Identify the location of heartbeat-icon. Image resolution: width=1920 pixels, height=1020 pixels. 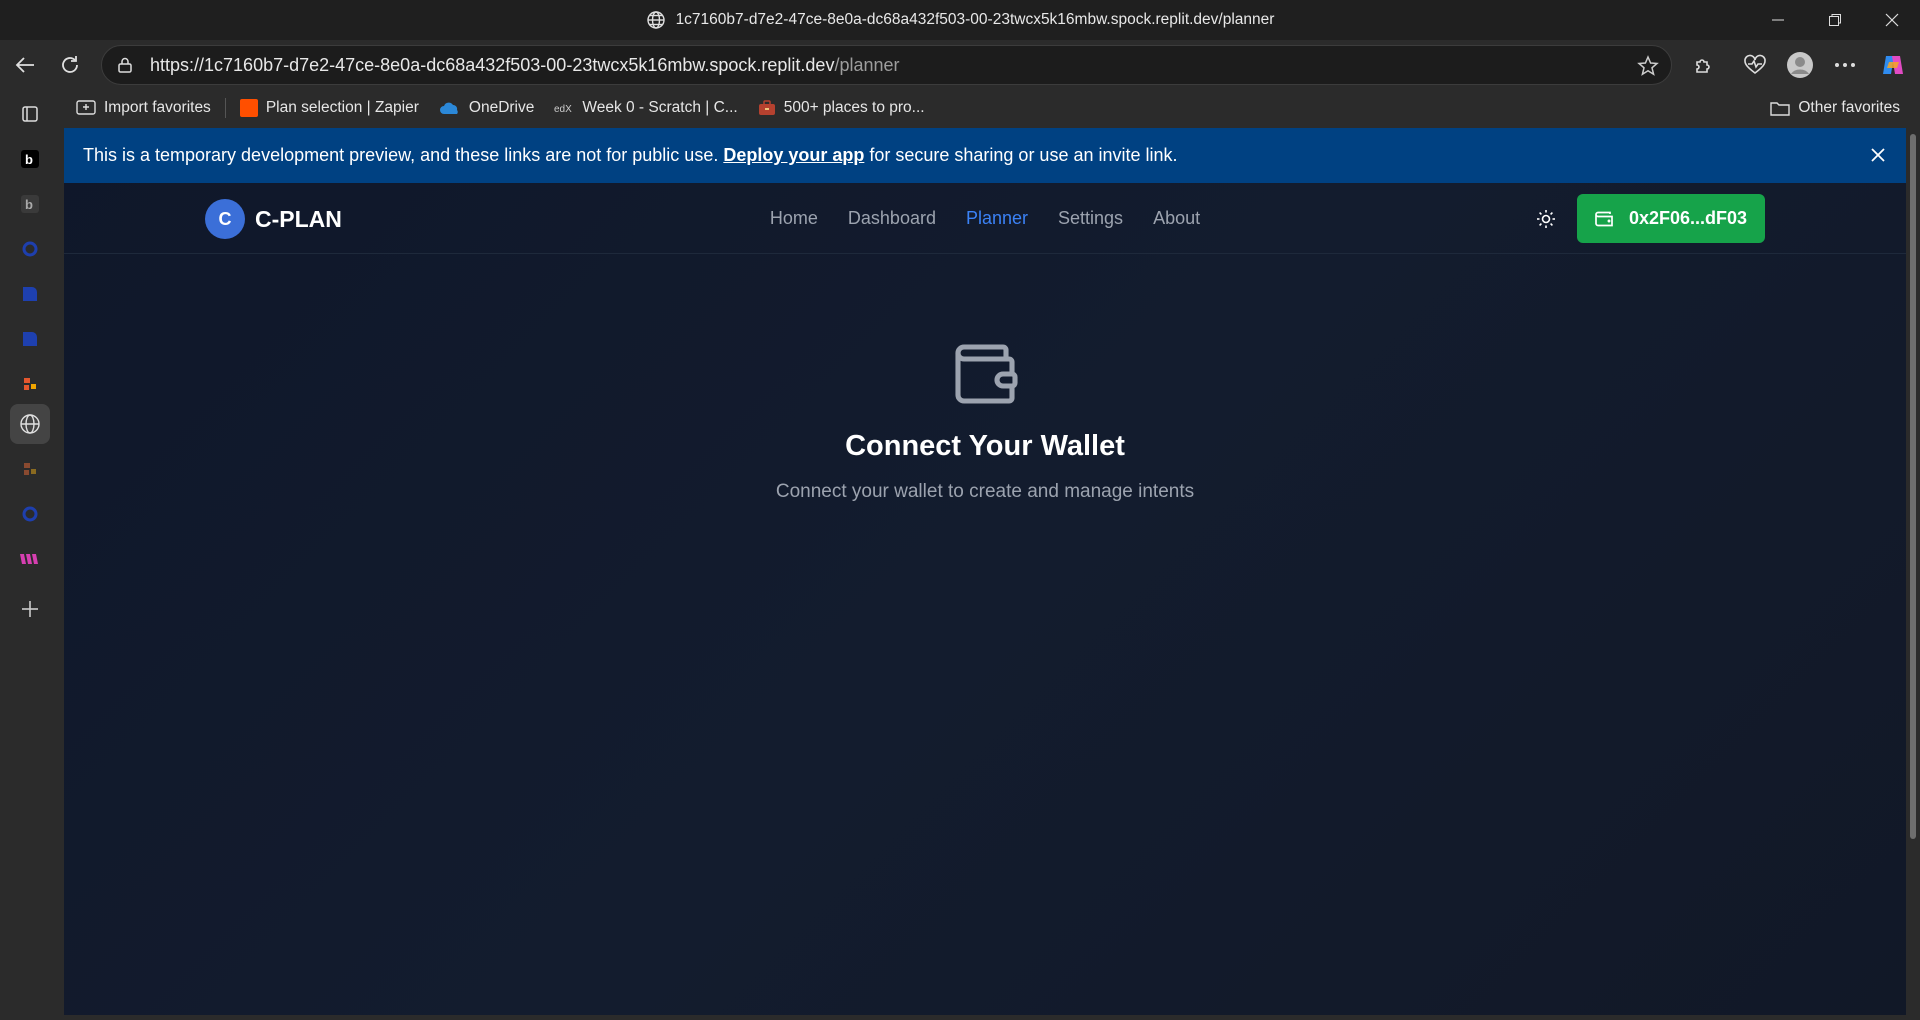
(1755, 64).